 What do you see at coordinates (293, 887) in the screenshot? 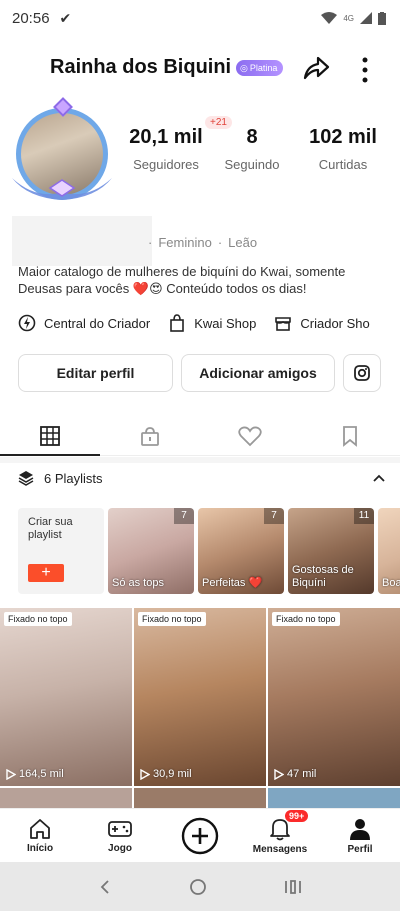
I see `recents-icon` at bounding box center [293, 887].